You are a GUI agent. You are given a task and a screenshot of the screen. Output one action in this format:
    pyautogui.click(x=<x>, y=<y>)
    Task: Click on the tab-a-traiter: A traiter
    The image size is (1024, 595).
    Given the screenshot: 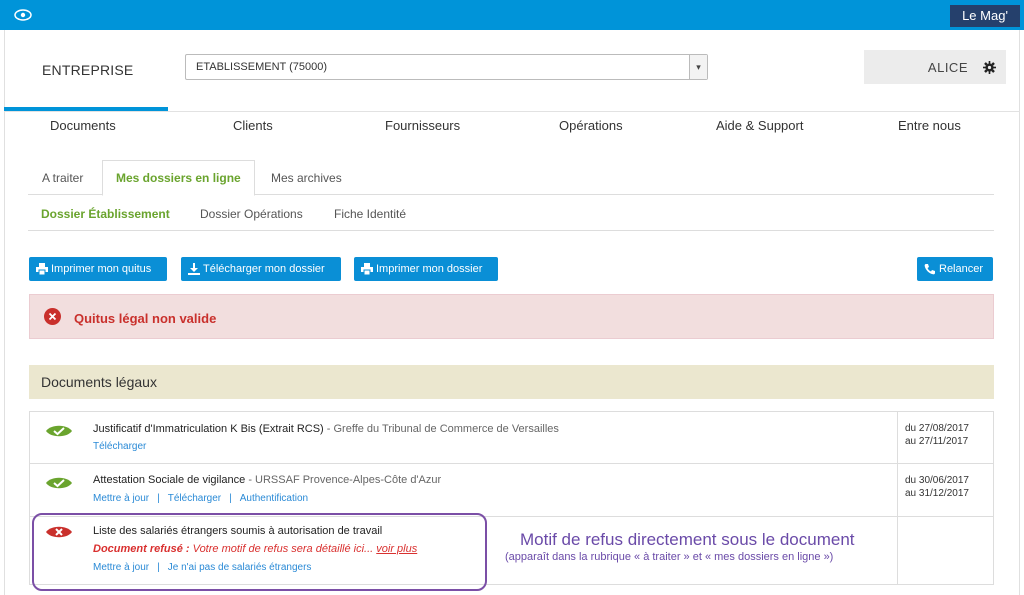 What is the action you would take?
    pyautogui.click(x=62, y=178)
    